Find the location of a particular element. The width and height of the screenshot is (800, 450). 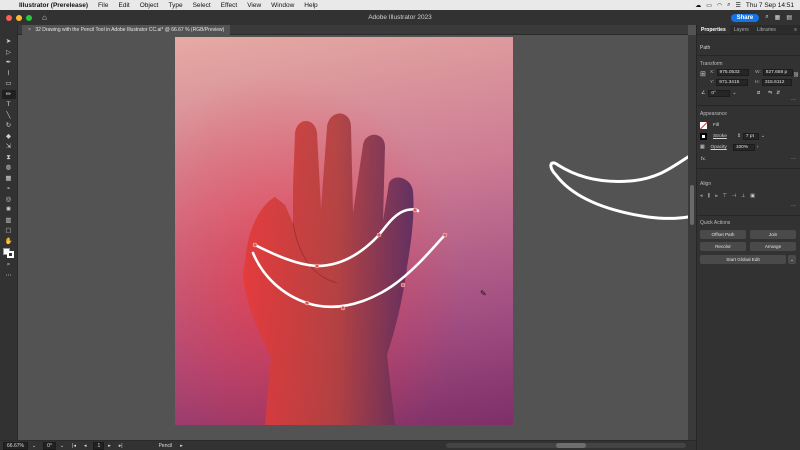

edit-toolbar-icon: ⋯ is located at coordinates (9, 276).